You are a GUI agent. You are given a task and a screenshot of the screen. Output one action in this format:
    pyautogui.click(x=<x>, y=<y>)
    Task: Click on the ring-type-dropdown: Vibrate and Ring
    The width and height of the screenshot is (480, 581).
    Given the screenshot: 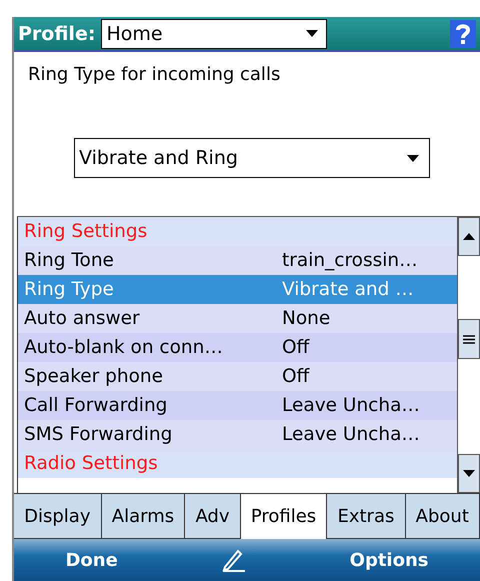 What is the action you would take?
    pyautogui.click(x=252, y=158)
    